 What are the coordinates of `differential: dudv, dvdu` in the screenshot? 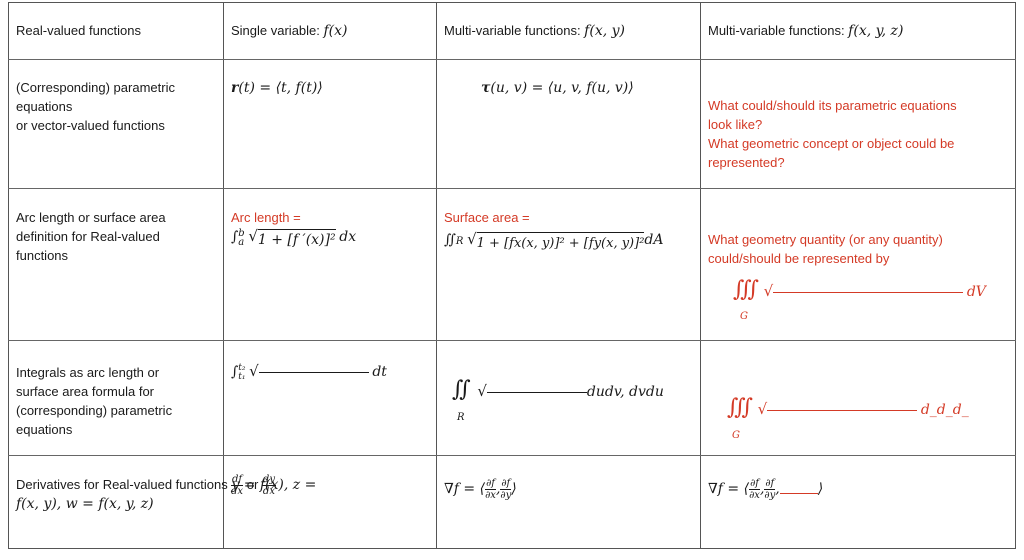 It's located at (625, 392).